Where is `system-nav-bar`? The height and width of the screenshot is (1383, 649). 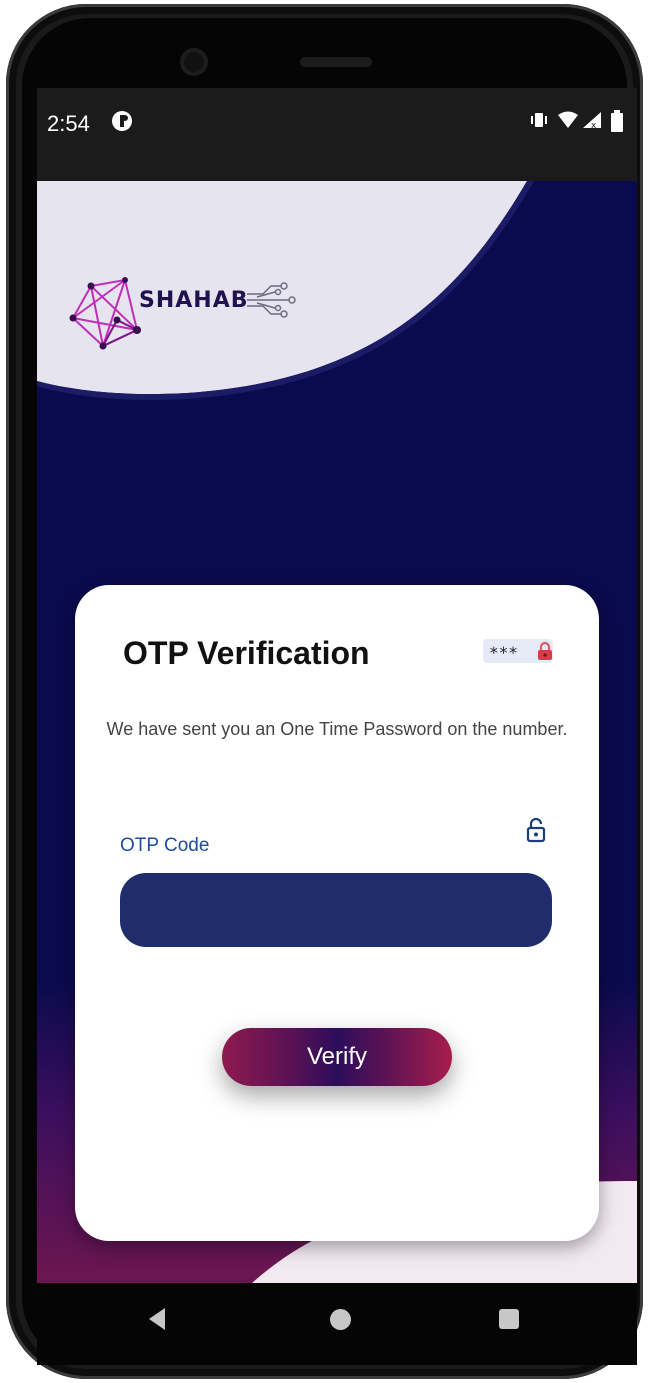 system-nav-bar is located at coordinates (337, 1324).